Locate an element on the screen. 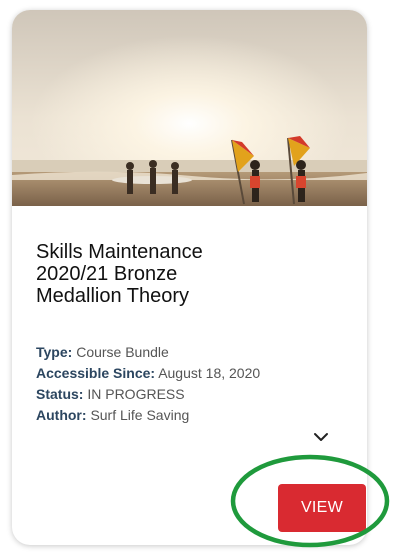 The height and width of the screenshot is (554, 394). detail-type: Type: Course Bundle is located at coordinates (161, 352).